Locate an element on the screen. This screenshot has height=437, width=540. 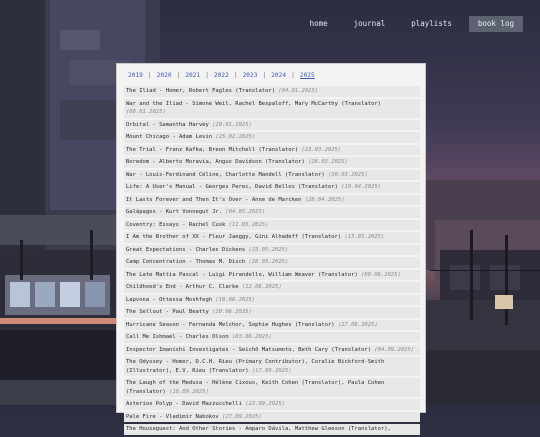
book-date: (03.06.2025) is located at coordinates (251, 337).